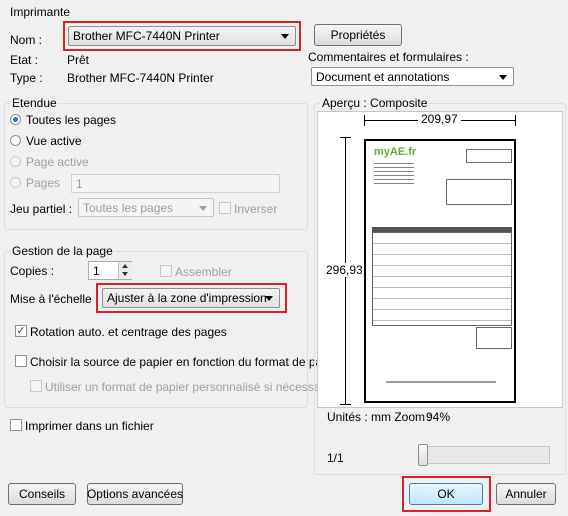  I want to click on page-thumbnail: myAE.fr, so click(440, 271).